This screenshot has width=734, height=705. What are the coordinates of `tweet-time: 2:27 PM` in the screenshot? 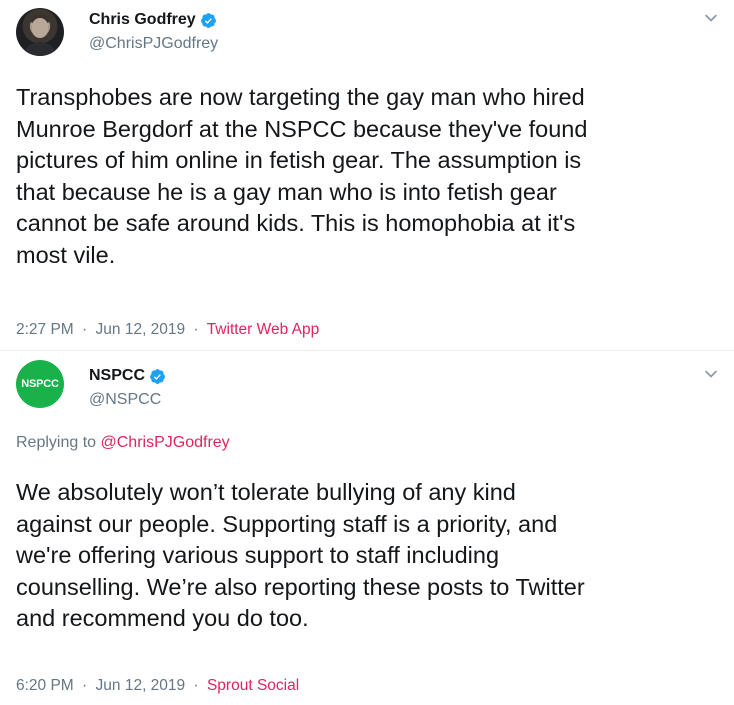 It's located at (45, 329).